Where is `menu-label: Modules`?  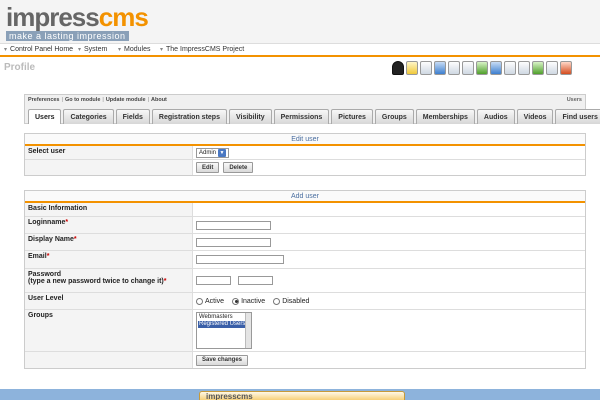
menu-label: Modules is located at coordinates (137, 49).